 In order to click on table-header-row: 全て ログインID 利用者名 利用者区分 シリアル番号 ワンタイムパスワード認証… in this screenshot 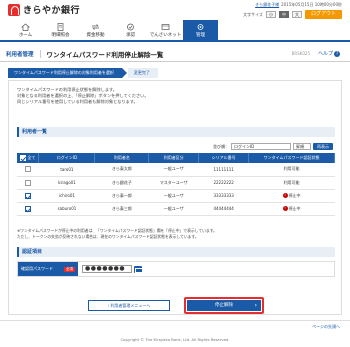, I will do `click(176, 158)`.